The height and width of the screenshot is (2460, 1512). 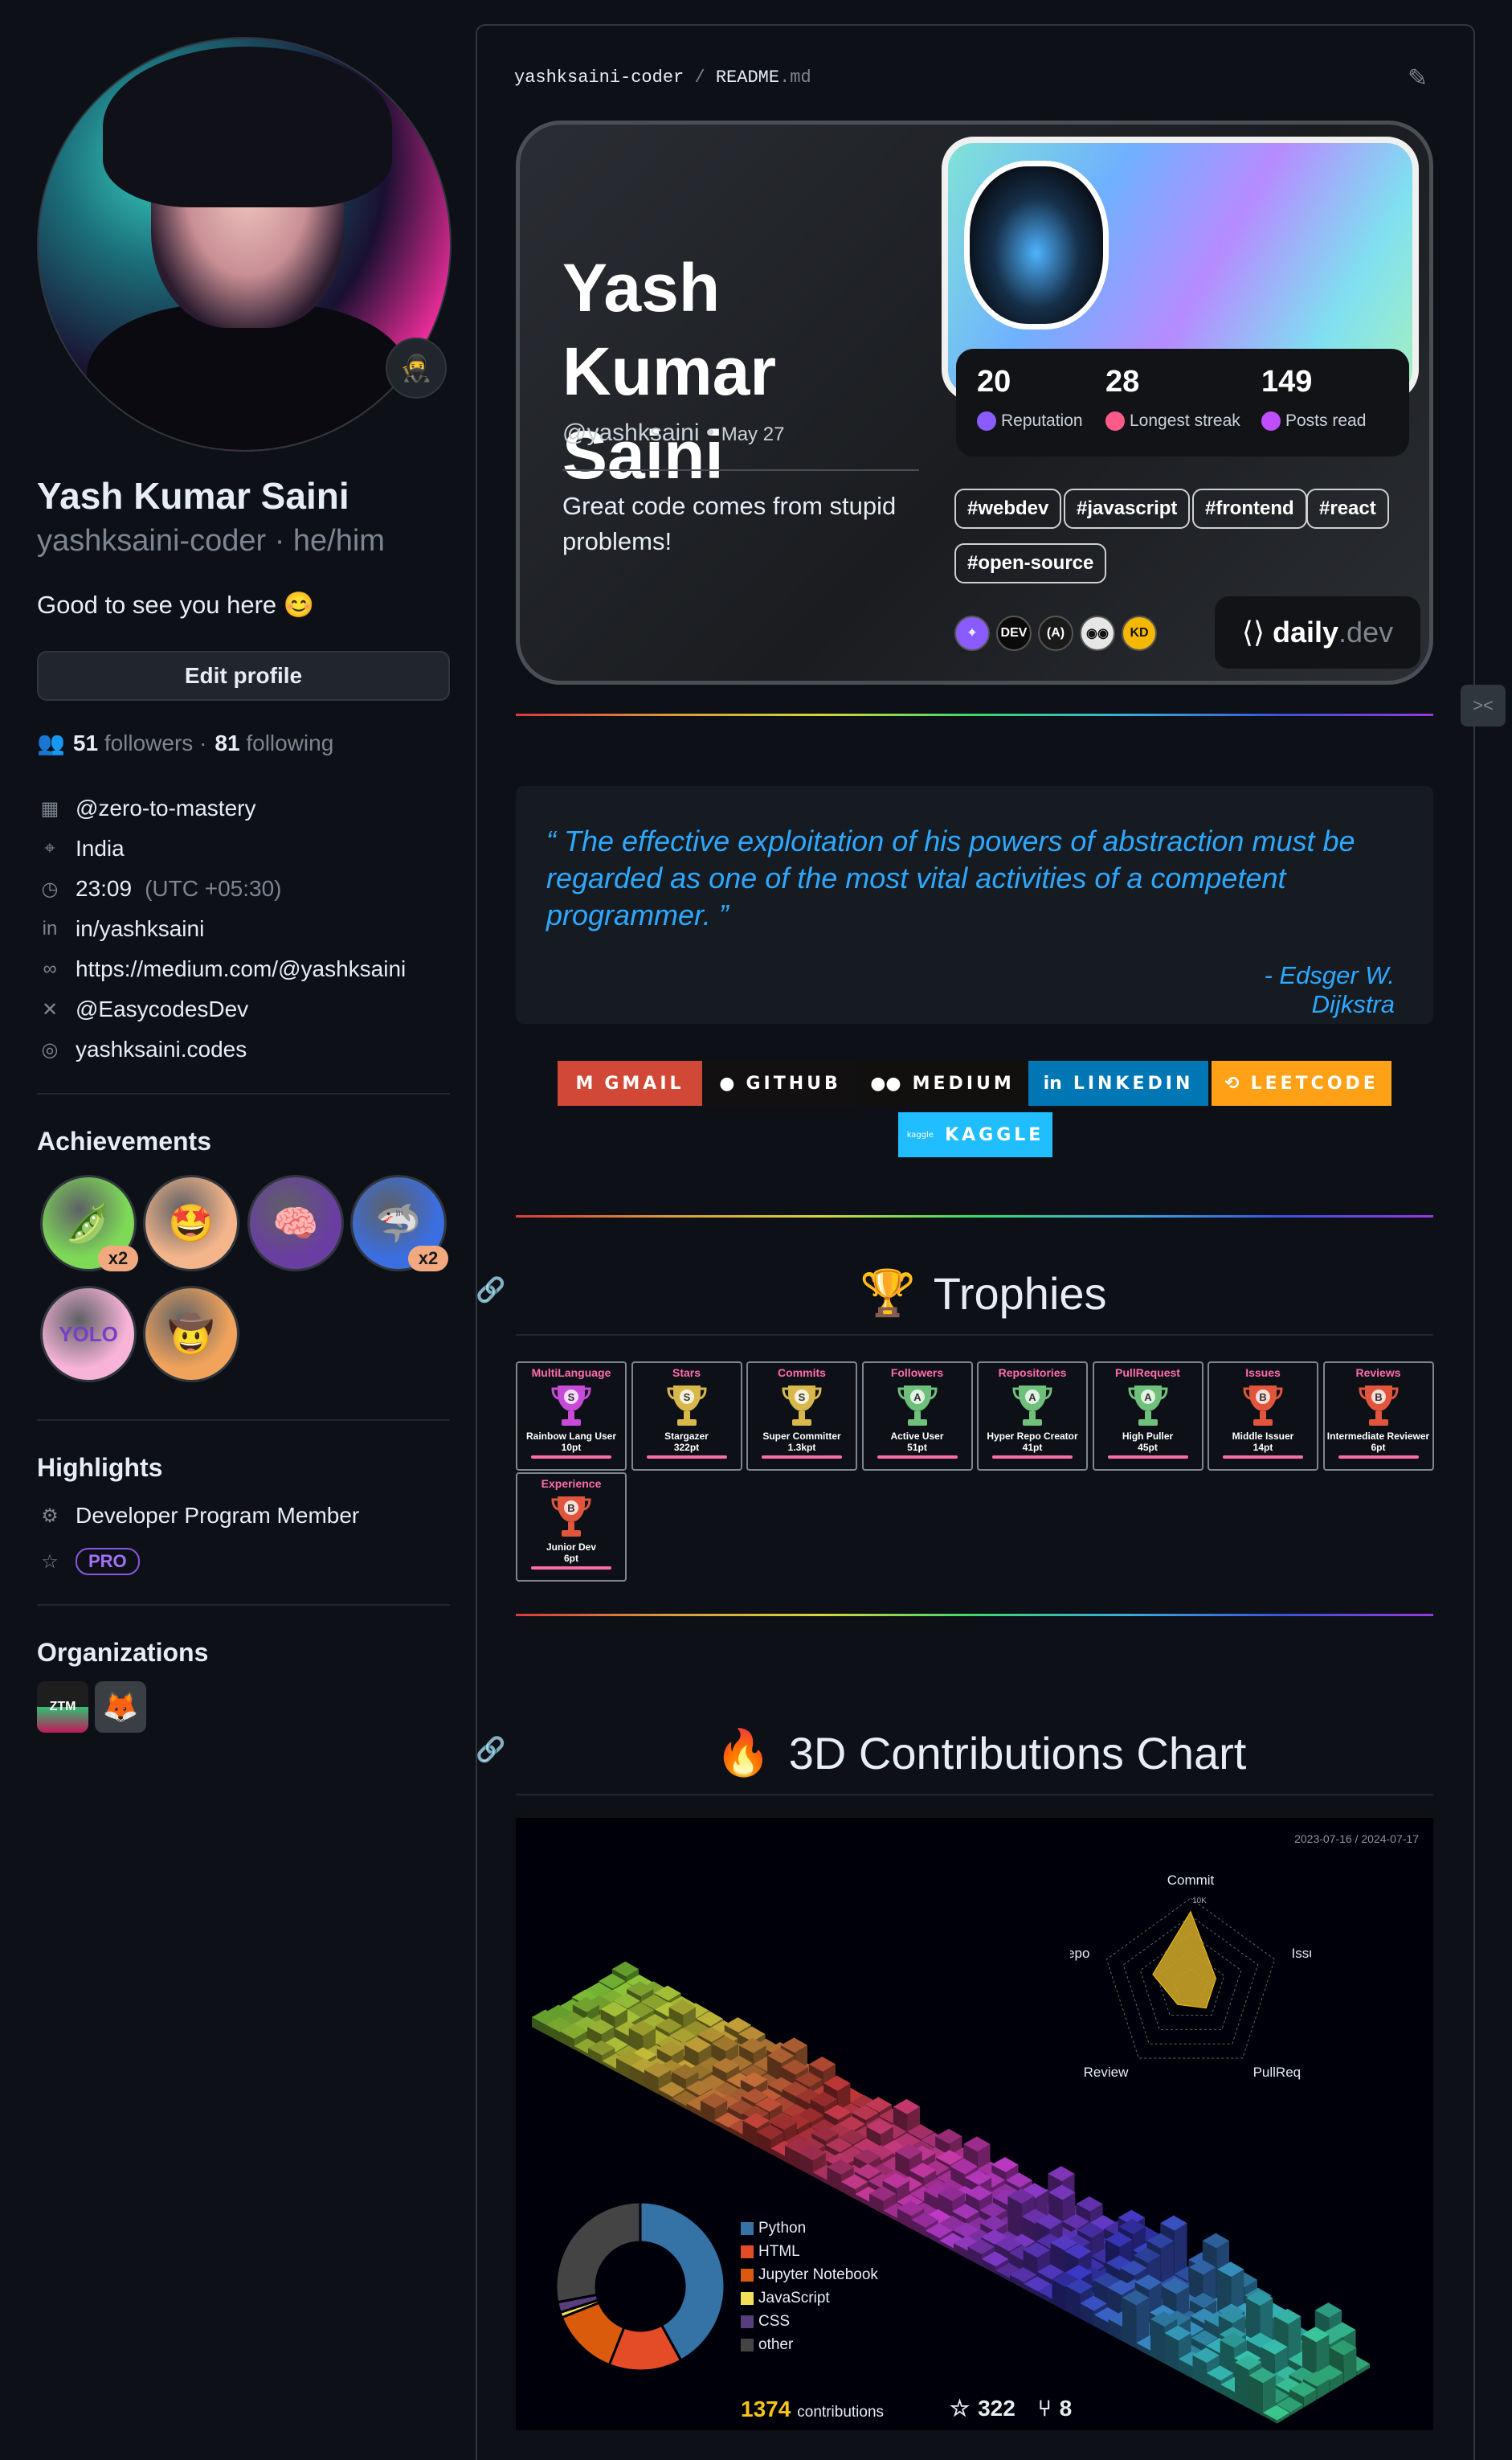 What do you see at coordinates (974, 1216) in the screenshot?
I see `rainbow-divider` at bounding box center [974, 1216].